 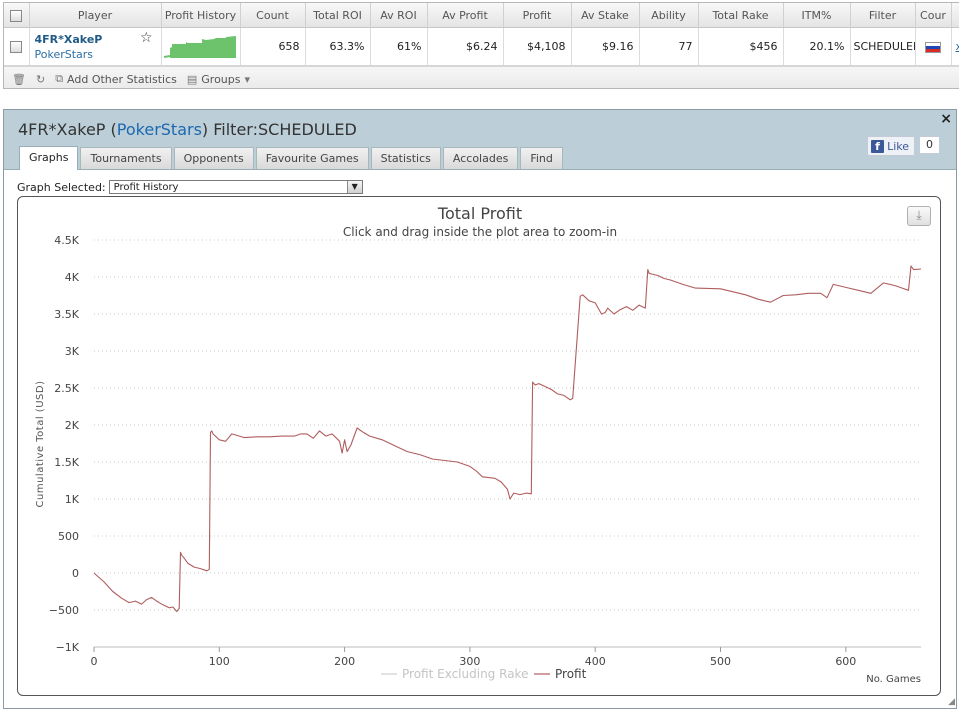 I want to click on panel-site-link: PokerStars, so click(x=159, y=129).